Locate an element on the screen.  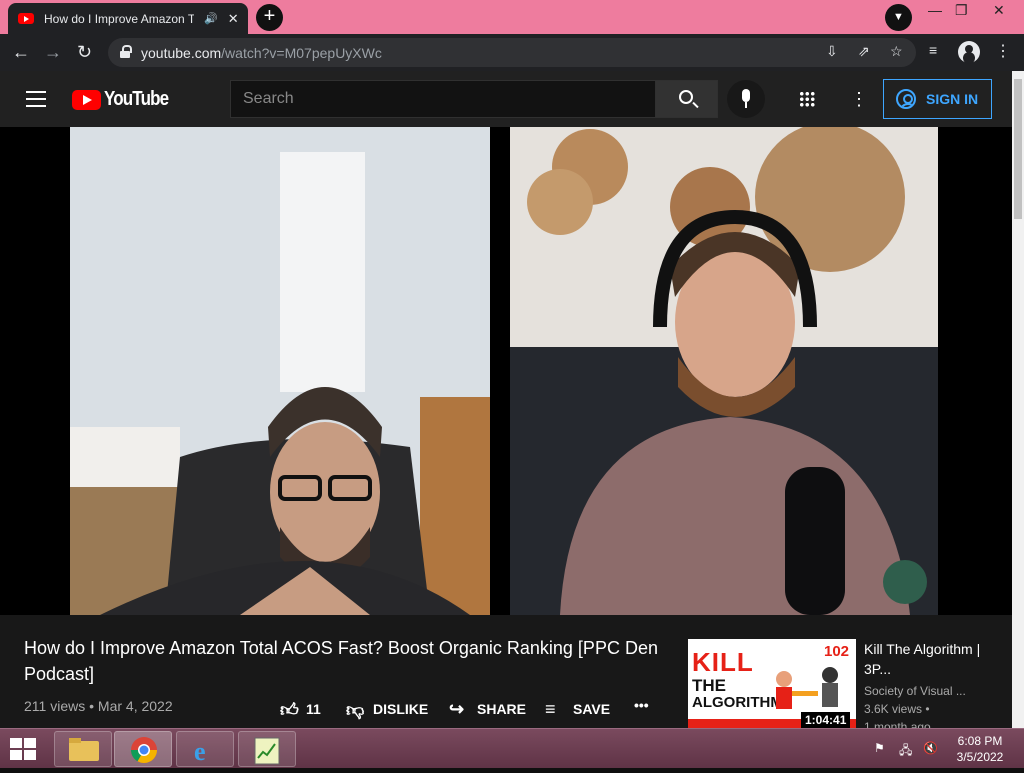
install-app-icon: ⇩ is located at coordinates (832, 51).